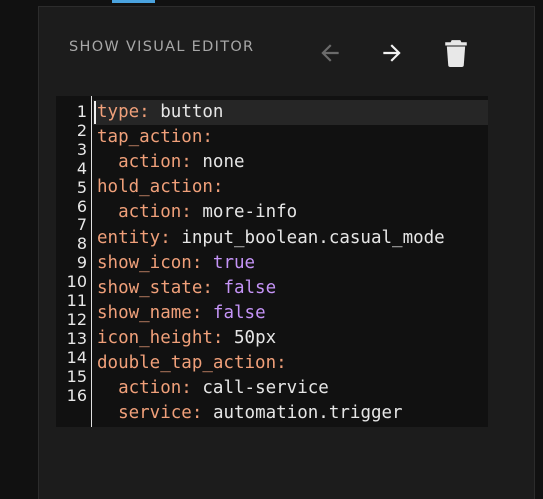  I want to click on code-line: tap_action:, so click(155, 137).